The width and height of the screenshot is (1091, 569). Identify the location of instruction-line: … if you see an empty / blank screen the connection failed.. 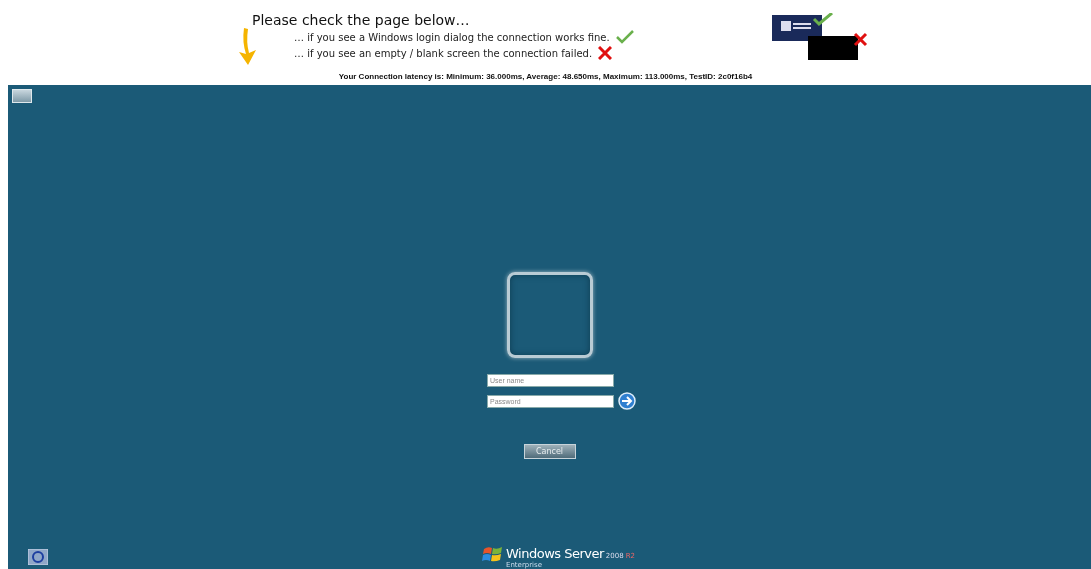
(443, 53).